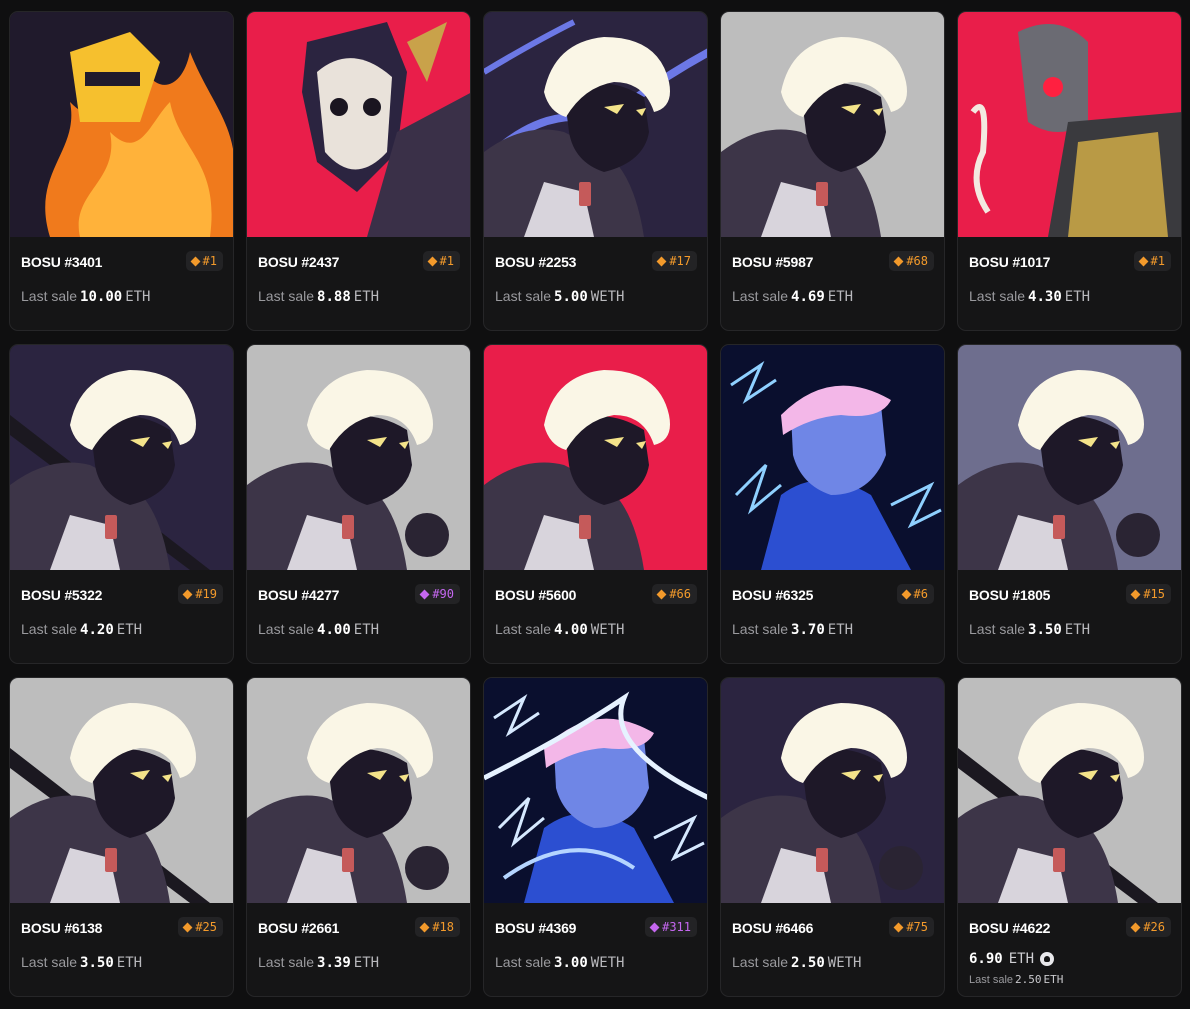  I want to click on nft-info: BOSU #6325 #6 Last sale 3.70 ETH, so click(832, 616).